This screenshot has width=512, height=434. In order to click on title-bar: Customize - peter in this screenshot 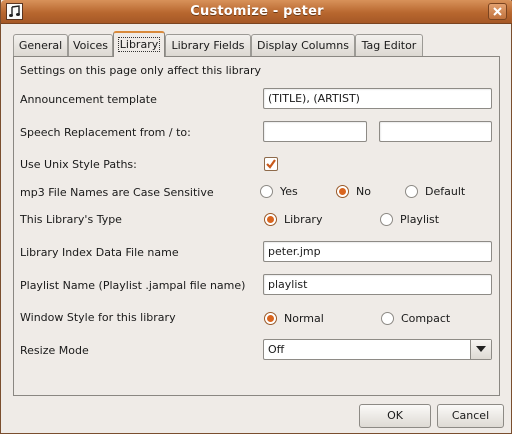, I will do `click(256, 12)`.